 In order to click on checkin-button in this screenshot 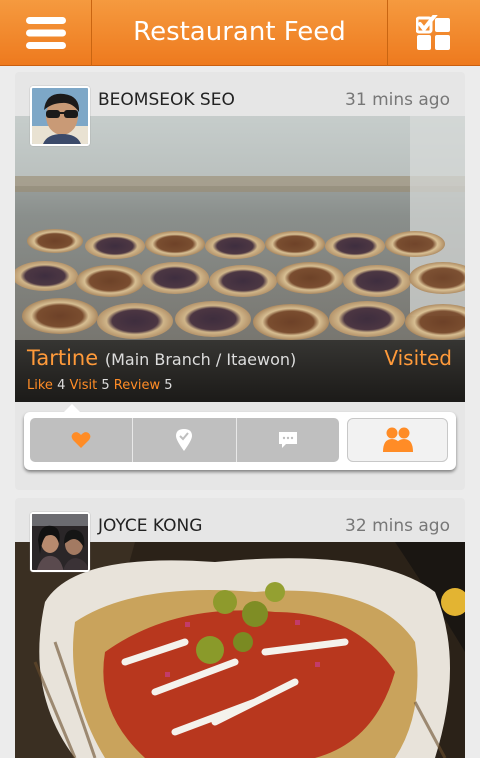, I will do `click(185, 440)`.